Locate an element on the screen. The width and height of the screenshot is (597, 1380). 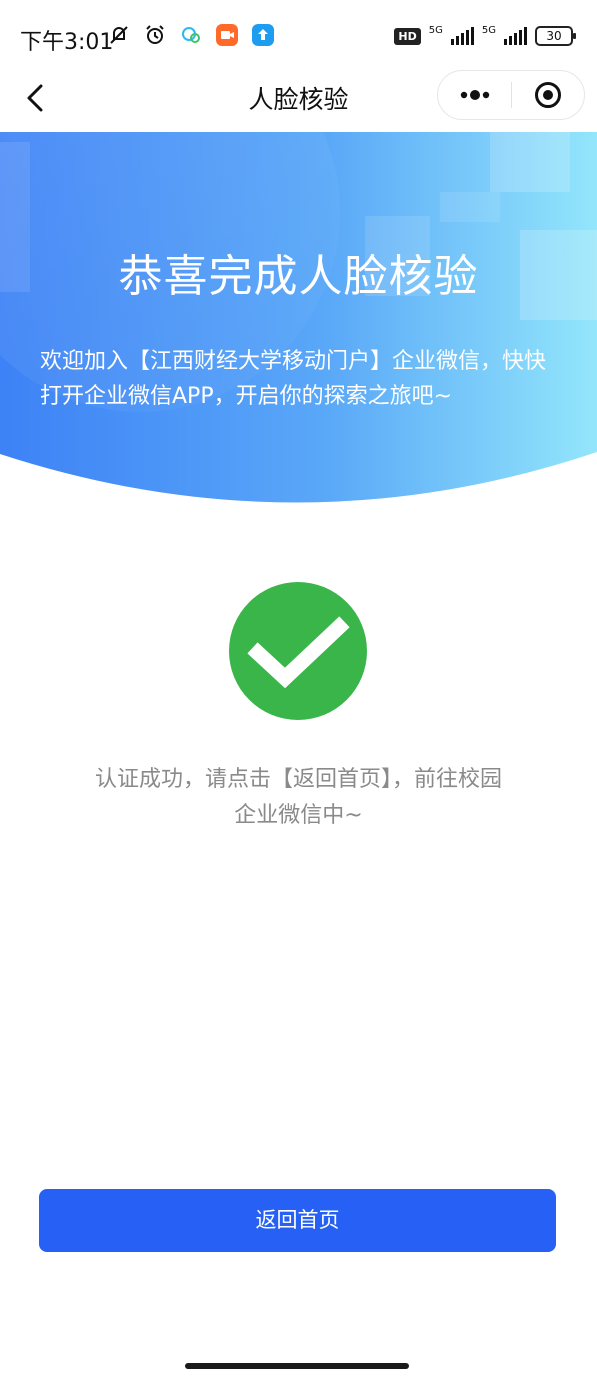
more-button is located at coordinates (474, 95).